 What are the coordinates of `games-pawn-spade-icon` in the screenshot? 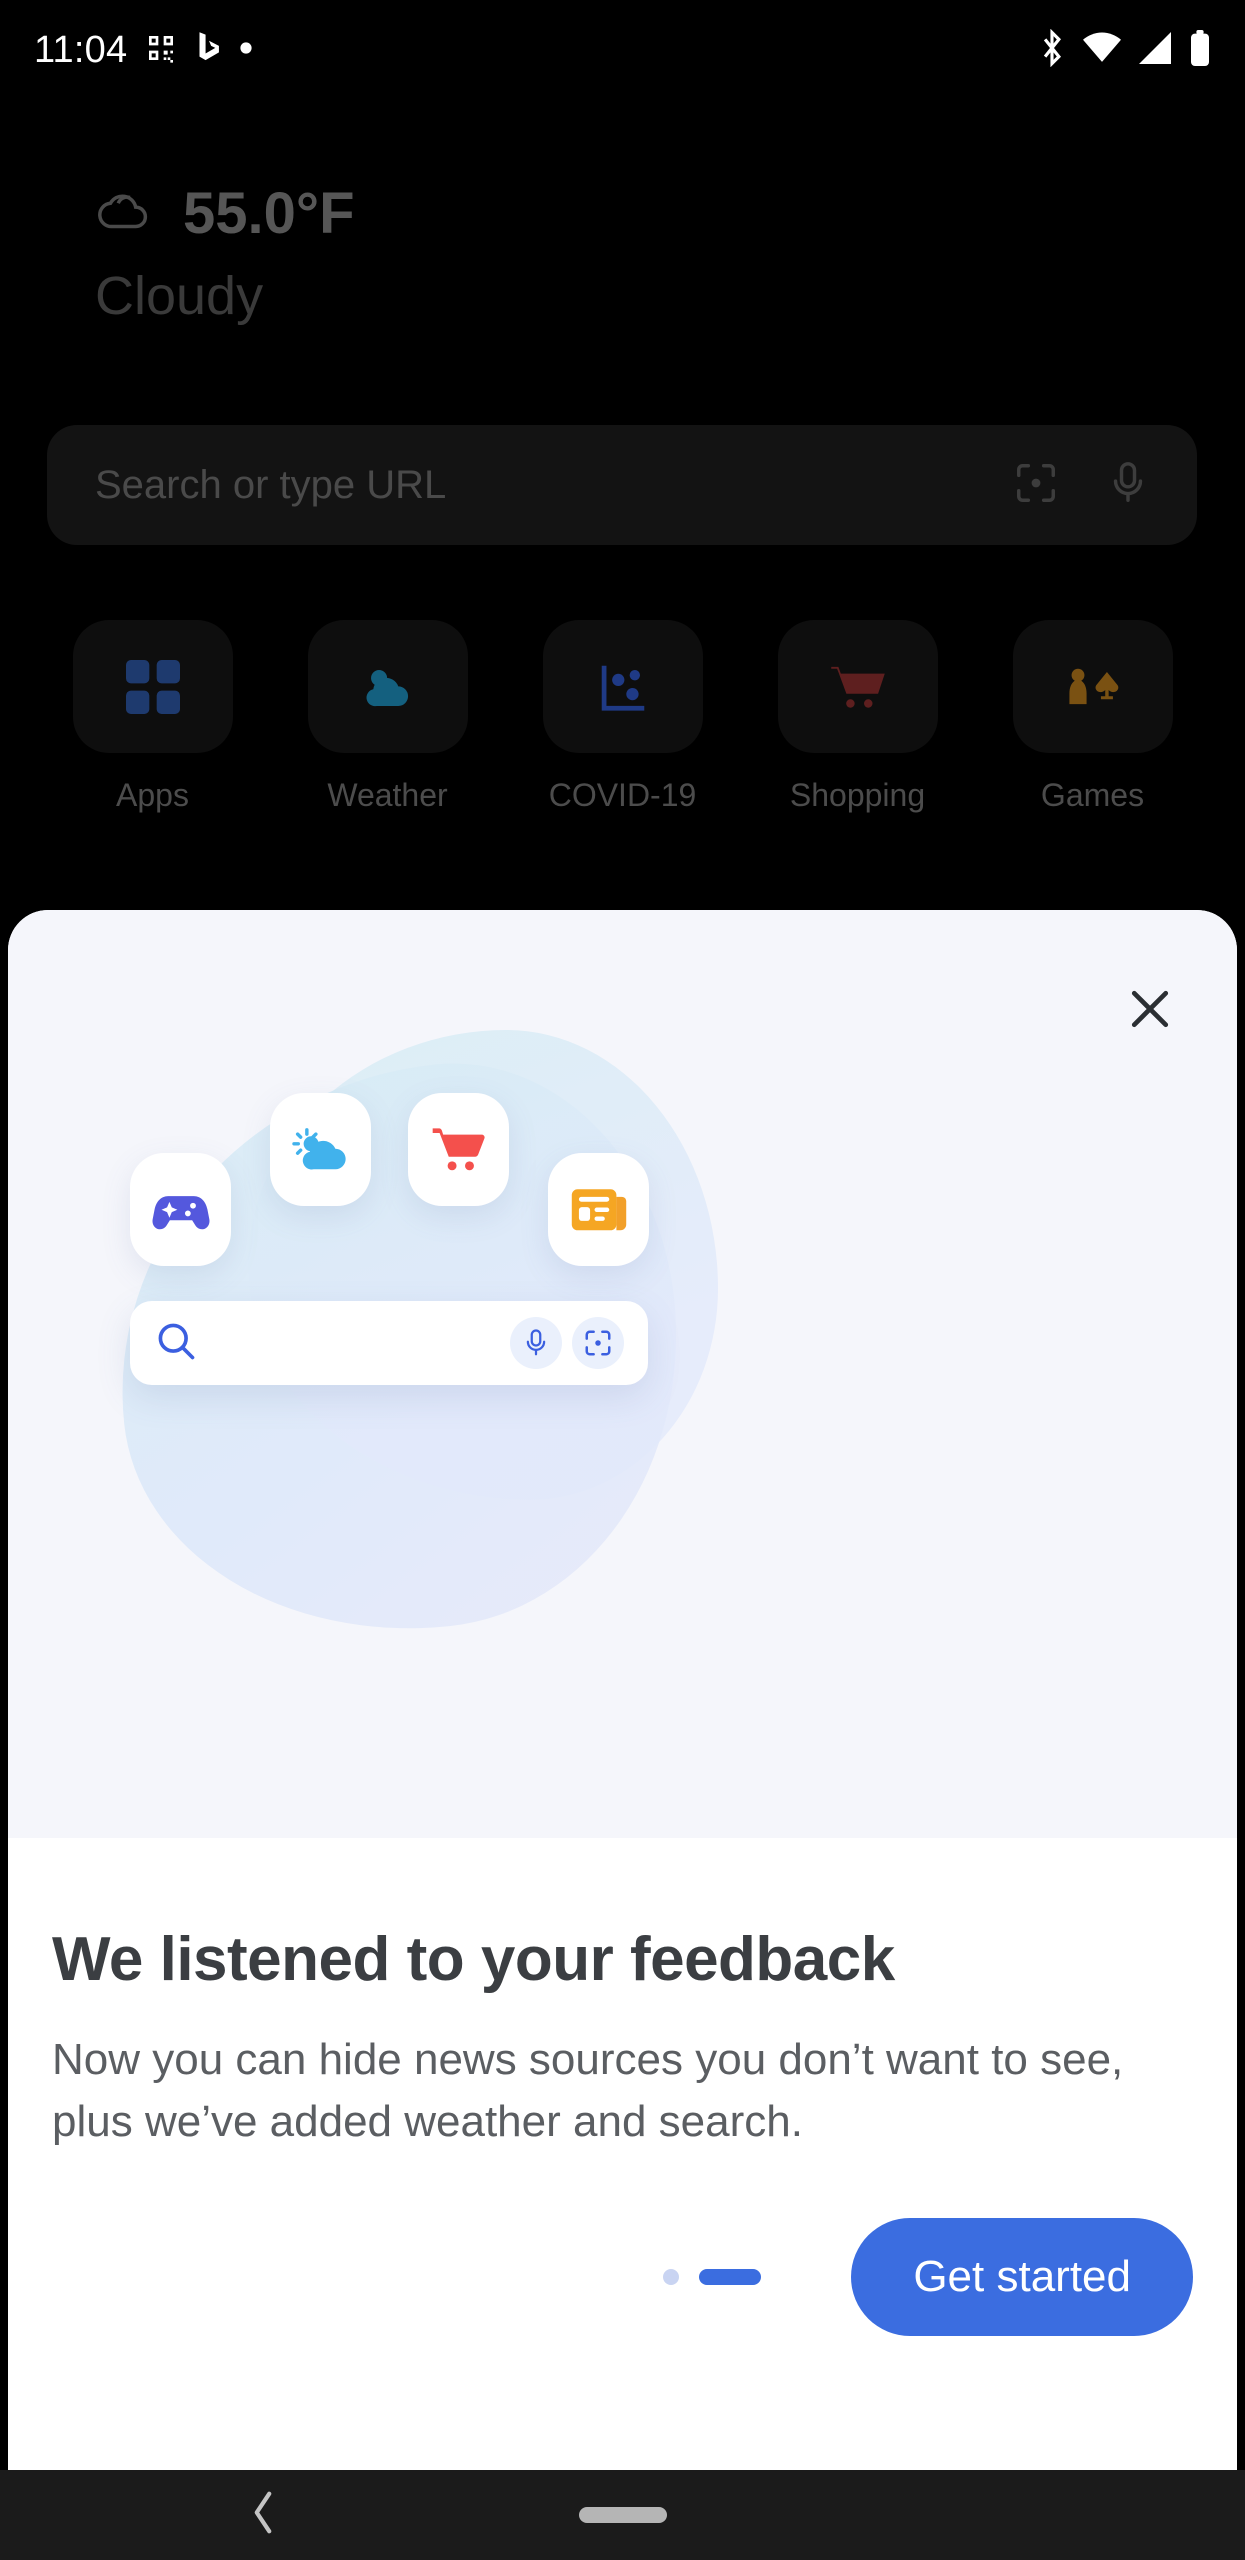 It's located at (1092, 686).